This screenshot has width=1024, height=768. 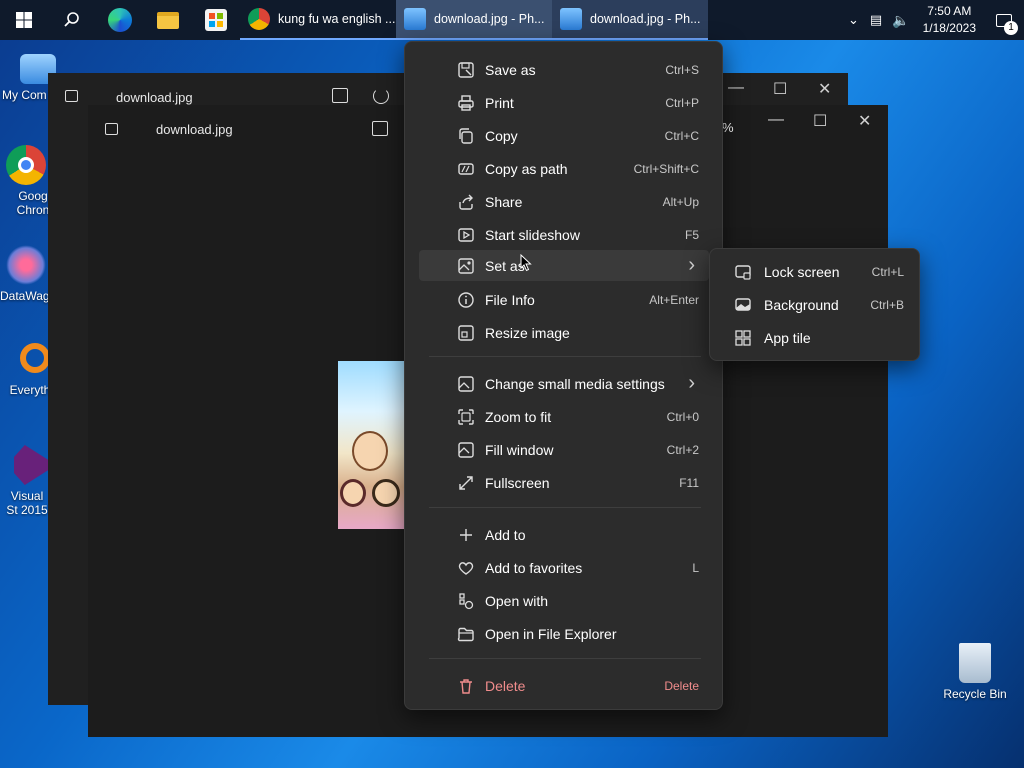 I want to click on shortcut-label: Ctrl+2, so click(x=682, y=449).